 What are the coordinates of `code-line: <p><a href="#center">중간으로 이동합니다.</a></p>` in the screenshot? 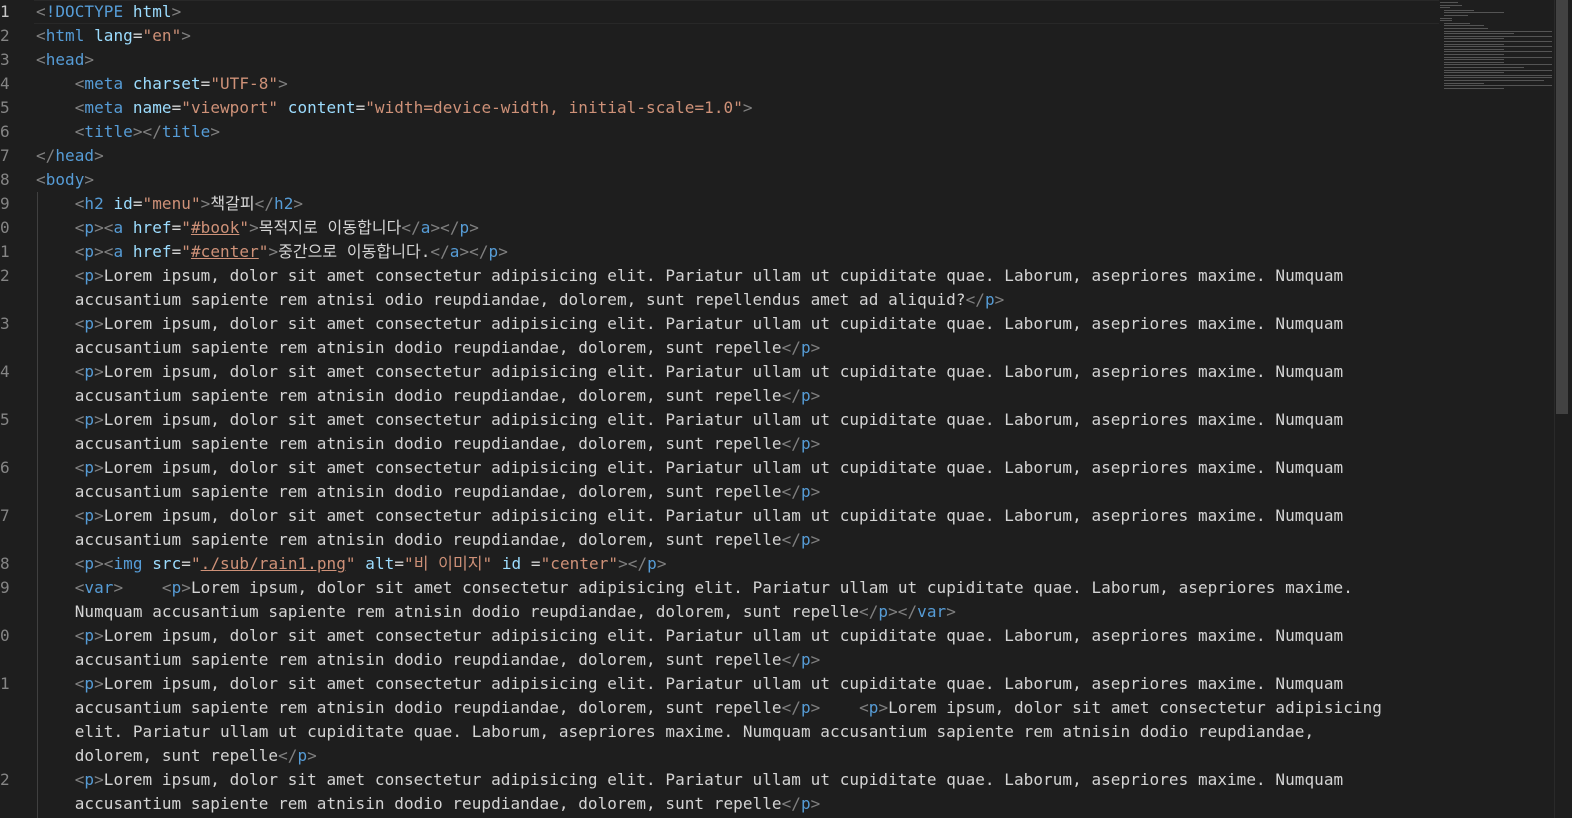 It's located at (272, 252).